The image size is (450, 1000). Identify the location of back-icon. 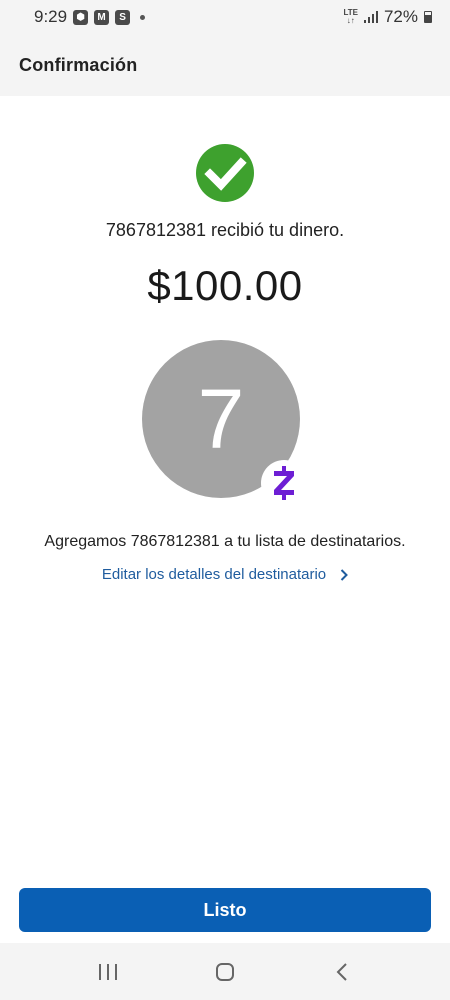
(341, 971).